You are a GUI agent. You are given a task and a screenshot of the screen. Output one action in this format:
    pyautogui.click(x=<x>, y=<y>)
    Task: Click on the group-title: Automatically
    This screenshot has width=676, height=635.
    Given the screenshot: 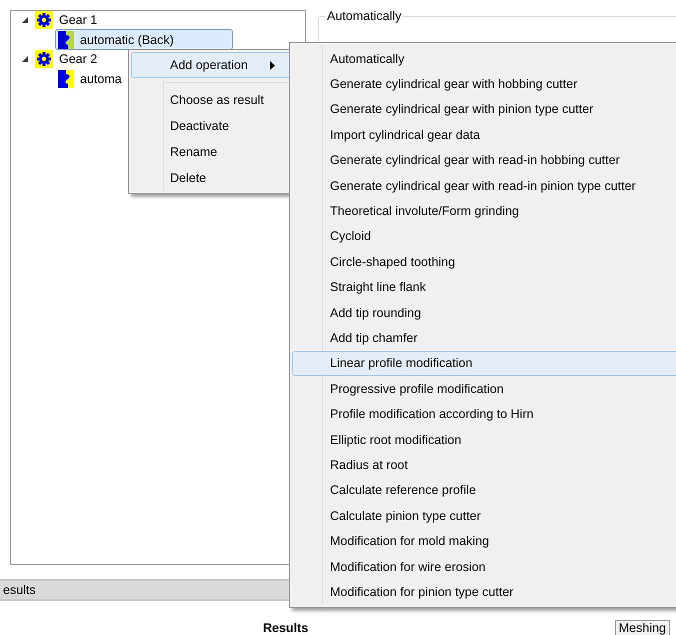 What is the action you would take?
    pyautogui.click(x=364, y=16)
    